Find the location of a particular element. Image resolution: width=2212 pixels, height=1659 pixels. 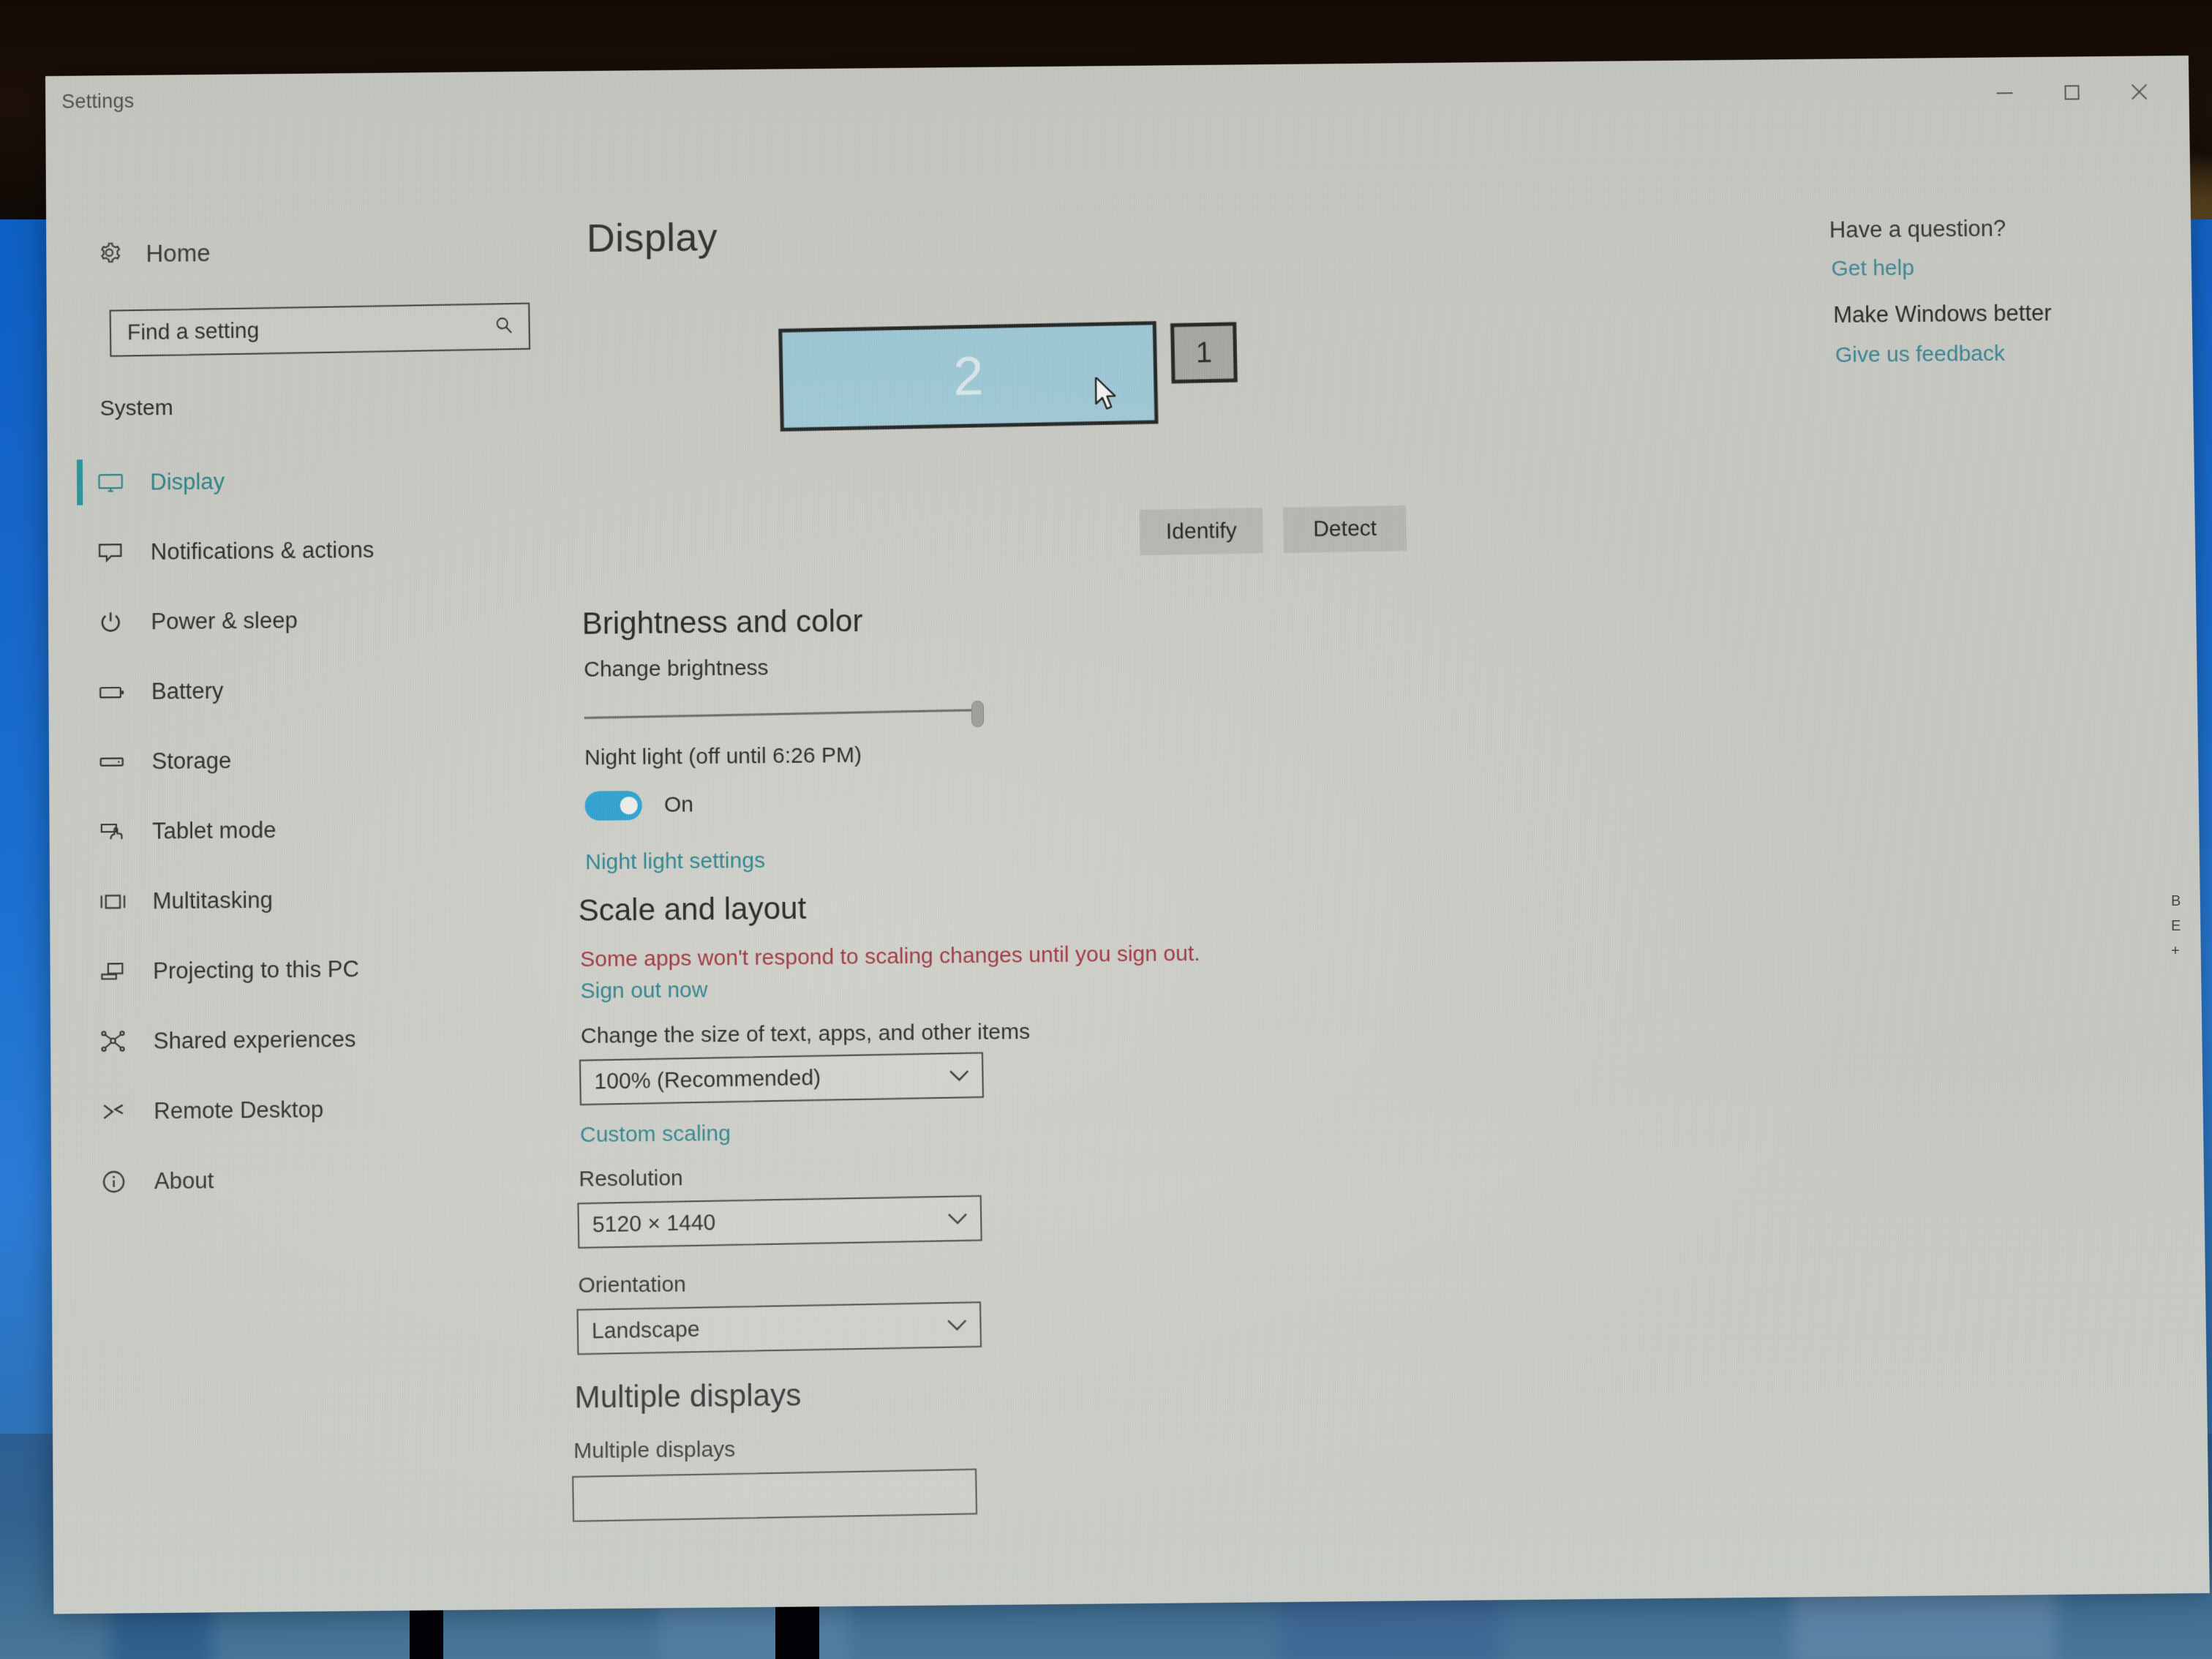

display-monitor-1: 1 is located at coordinates (1204, 353).